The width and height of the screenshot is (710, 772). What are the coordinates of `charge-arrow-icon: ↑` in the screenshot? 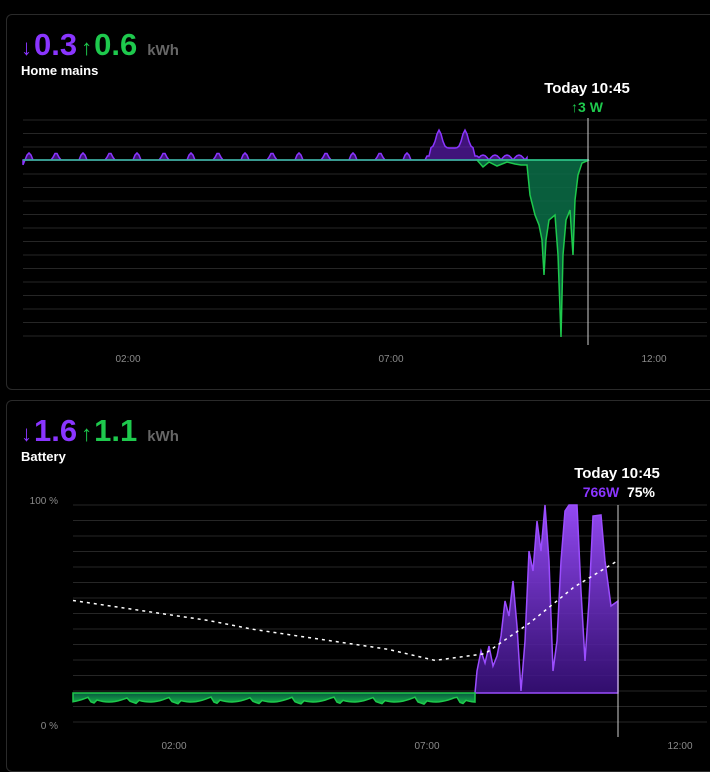 It's located at (87, 433).